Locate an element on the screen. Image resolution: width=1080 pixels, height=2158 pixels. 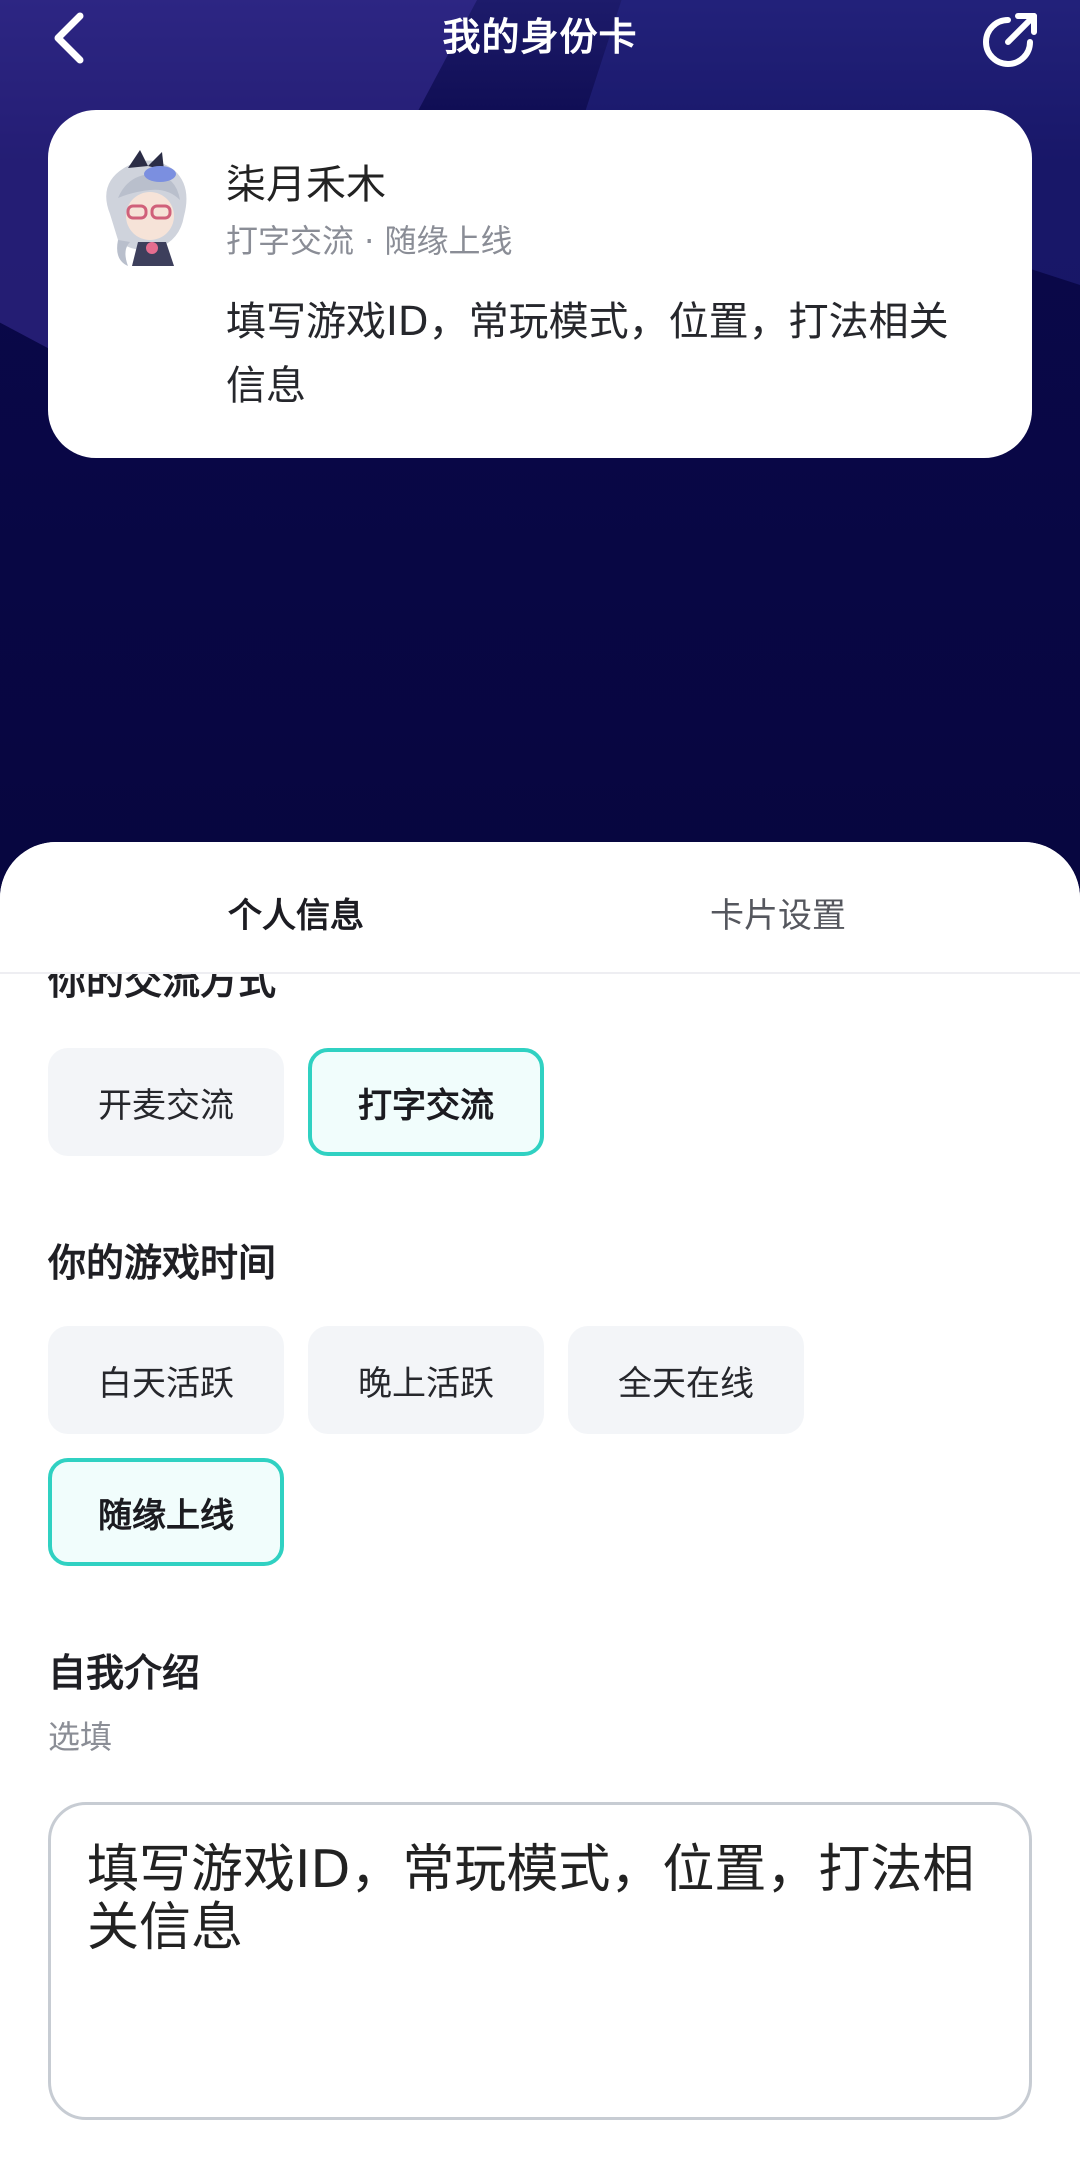
self-intro-textarea: 填写游戏ID，常玩模式，位置，打法相关信息 is located at coordinates (540, 1961).